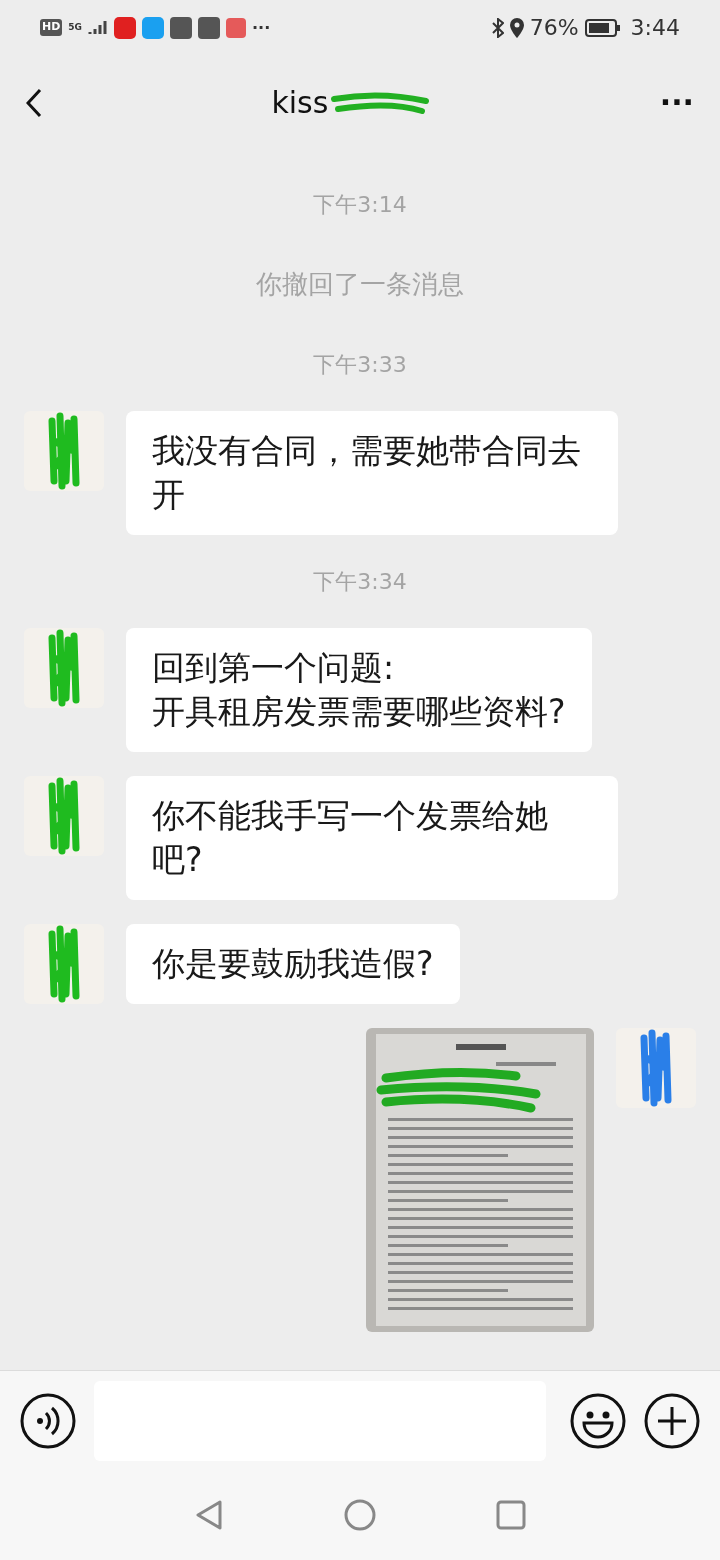 The width and height of the screenshot is (720, 1560). I want to click on clock: 3:44, so click(655, 28).